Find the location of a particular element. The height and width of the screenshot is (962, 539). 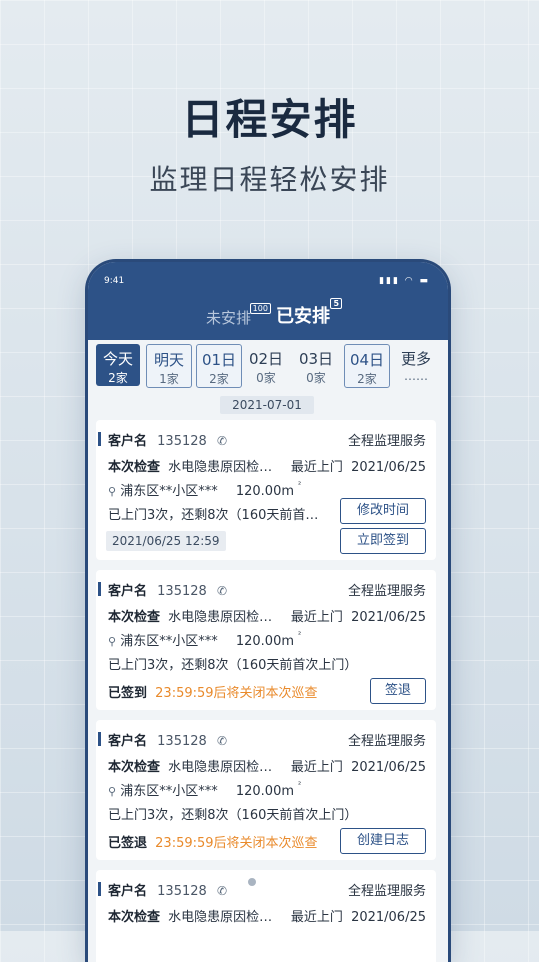

create-log-button: 创建日志 is located at coordinates (383, 841).